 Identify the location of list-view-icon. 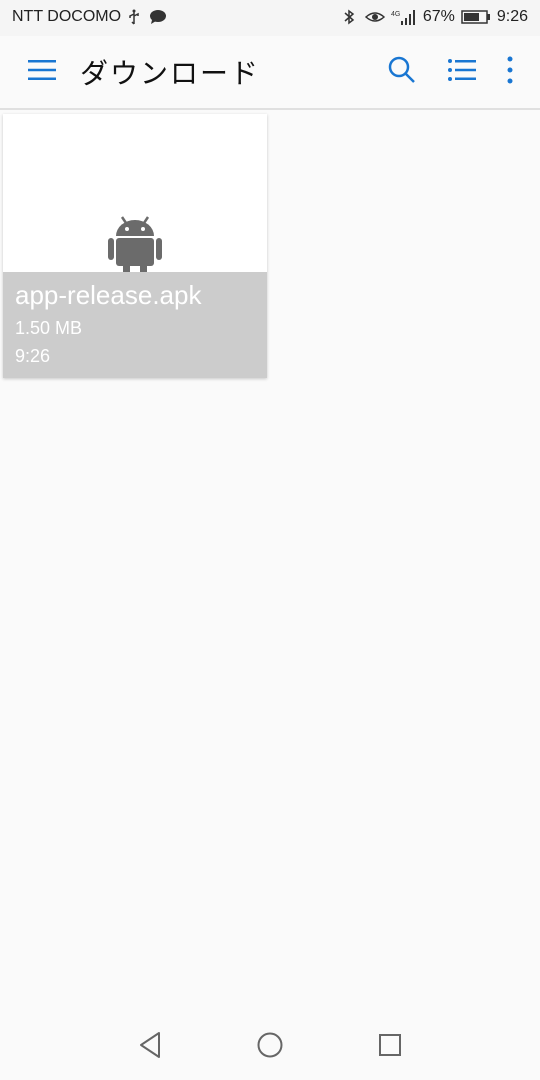
(462, 72).